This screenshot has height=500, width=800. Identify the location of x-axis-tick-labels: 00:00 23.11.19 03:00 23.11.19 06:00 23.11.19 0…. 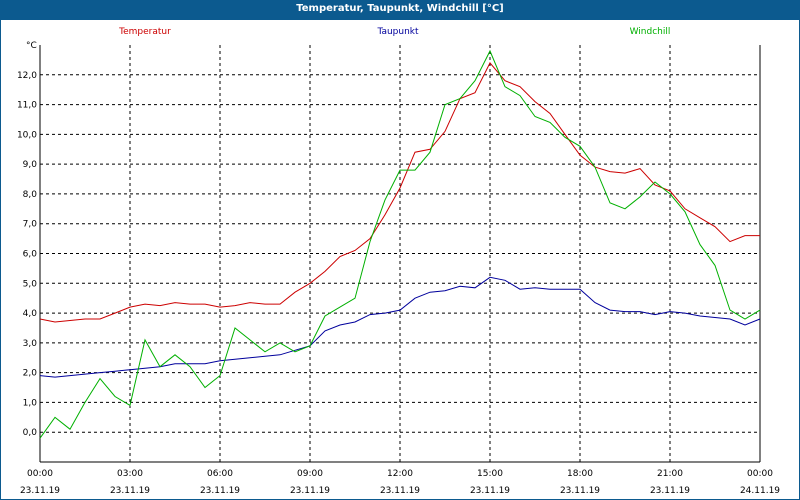
(400, 482).